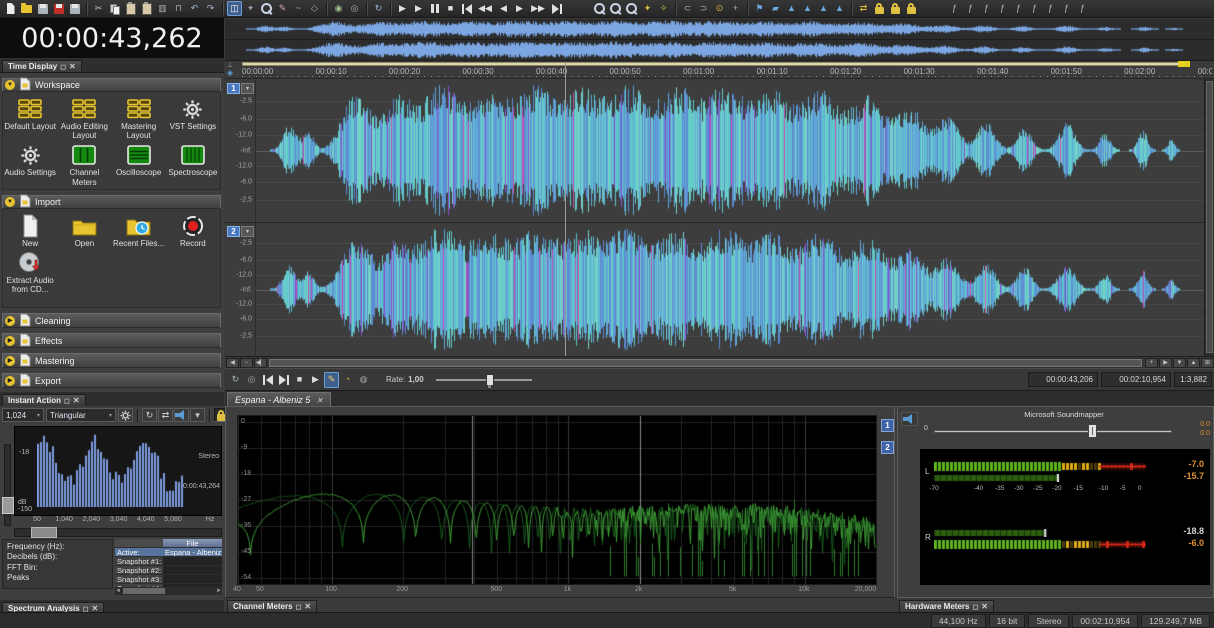  I want to click on script-button-3-button: ƒ, so click(986, 8).